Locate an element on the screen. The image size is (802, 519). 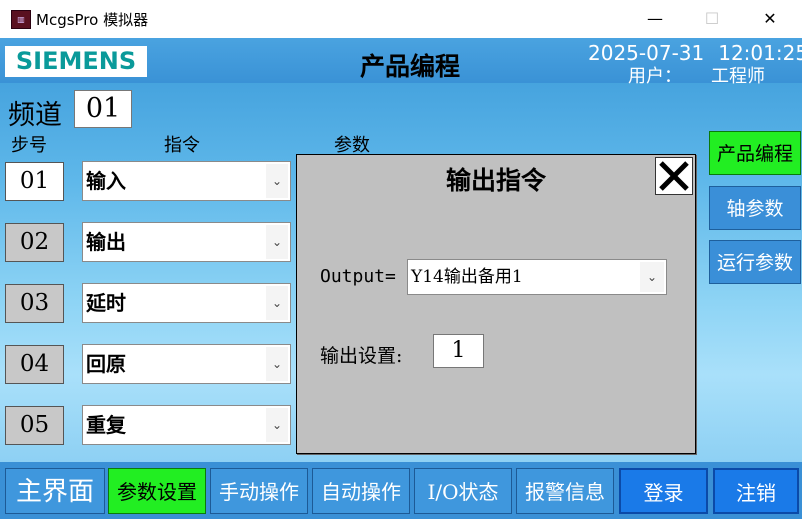
output-select: Y14输出备用1 ⌄ is located at coordinates (537, 277).